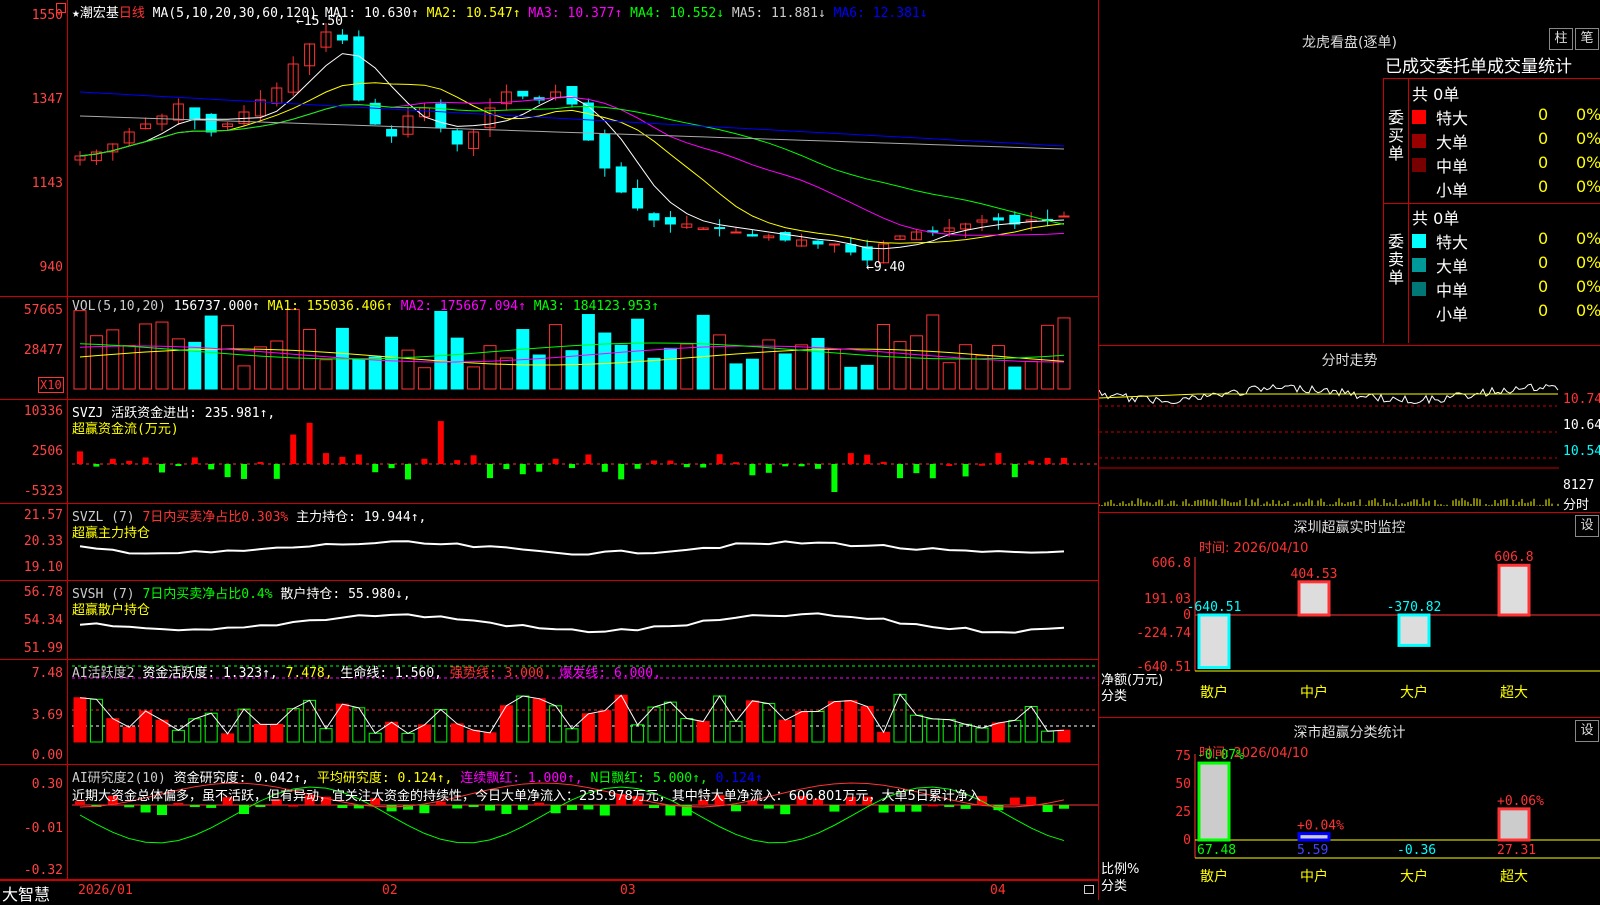 The height and width of the screenshot is (905, 1600). I want to click on longhu-row: 中单 0 0%, so click(1506, 165).